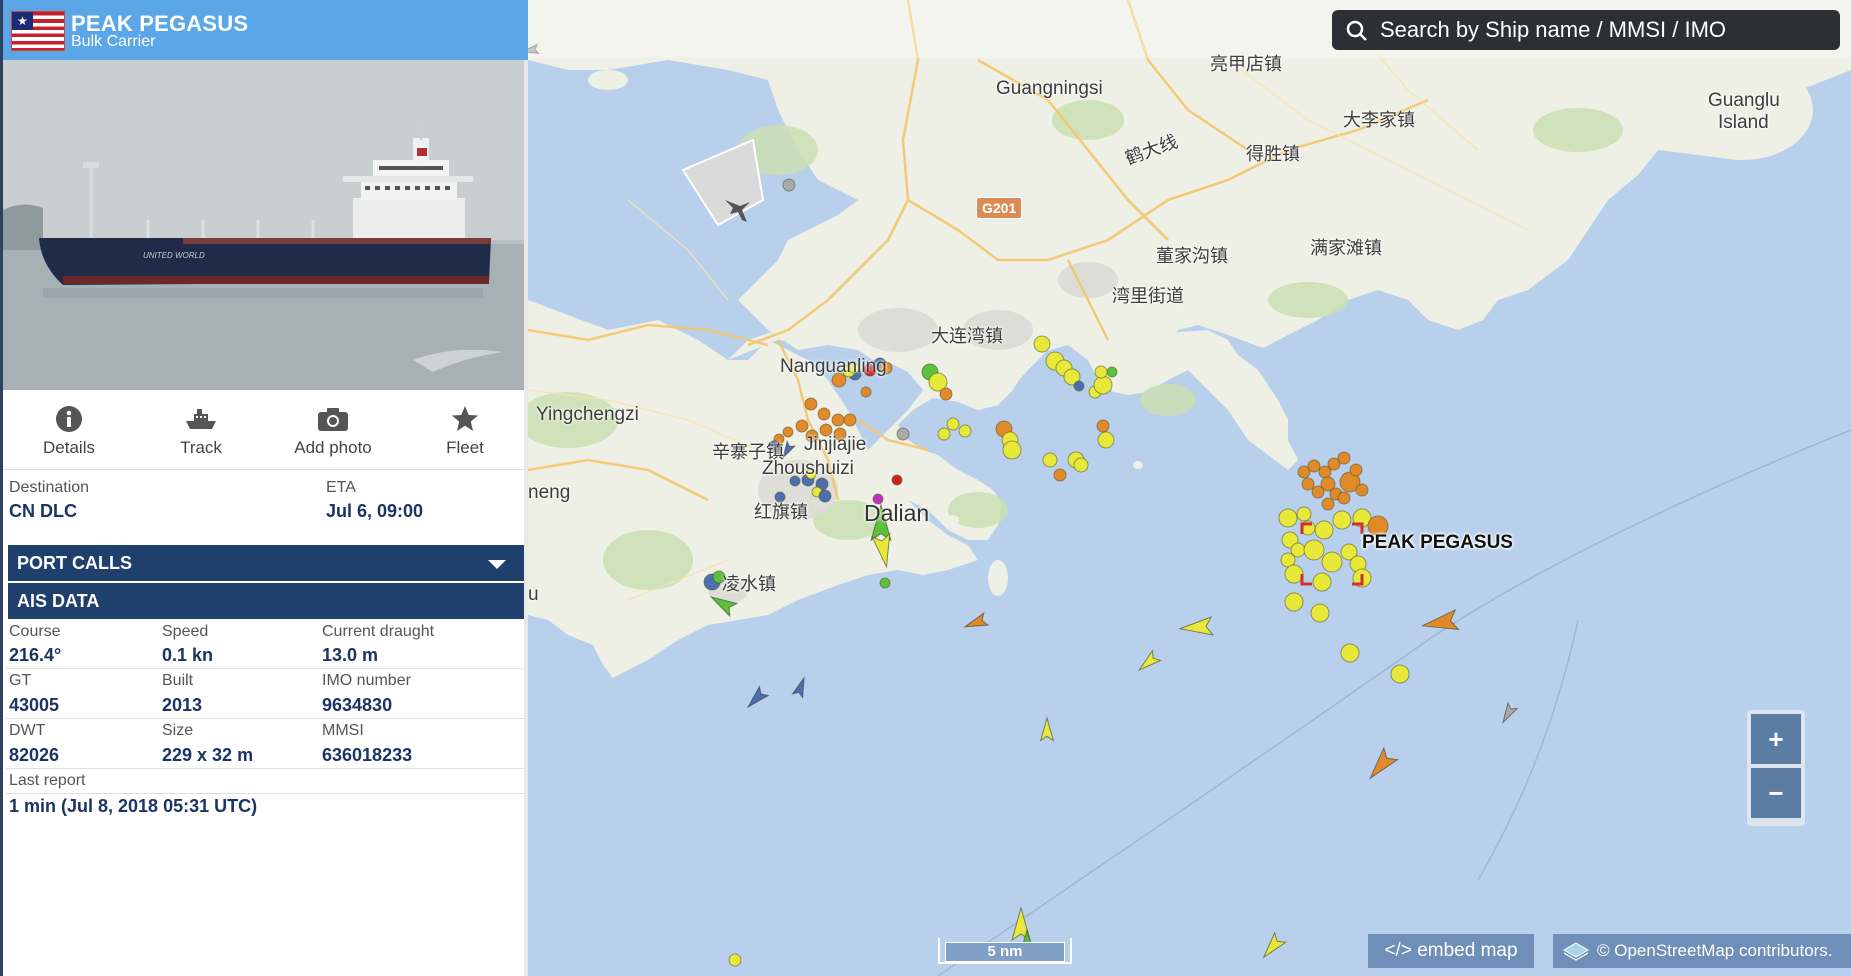  What do you see at coordinates (69, 429) in the screenshot?
I see `details-button: Details` at bounding box center [69, 429].